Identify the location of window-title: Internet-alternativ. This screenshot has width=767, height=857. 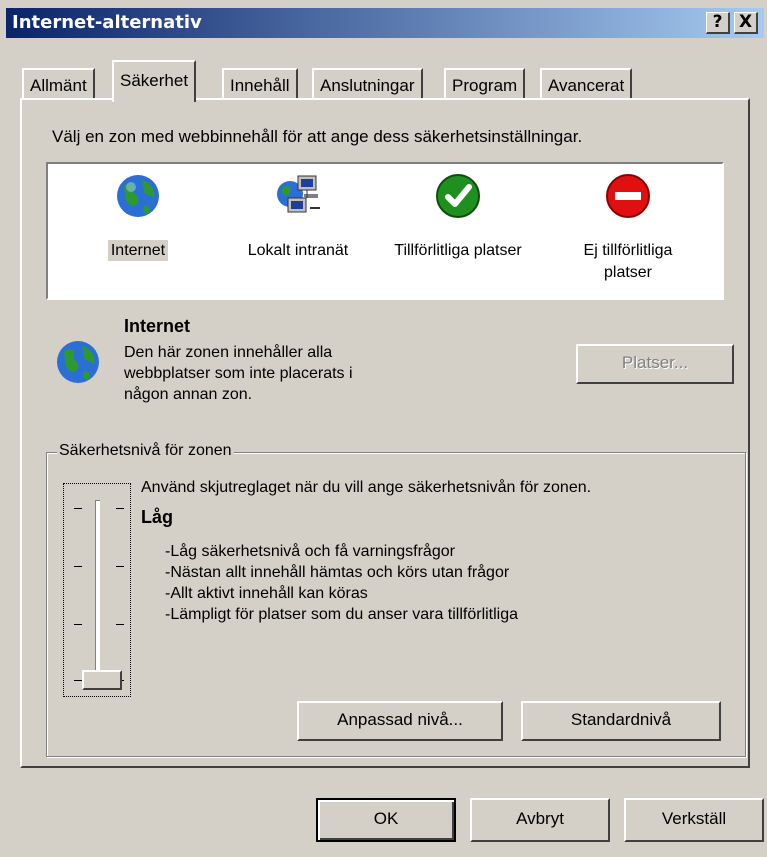
(107, 22).